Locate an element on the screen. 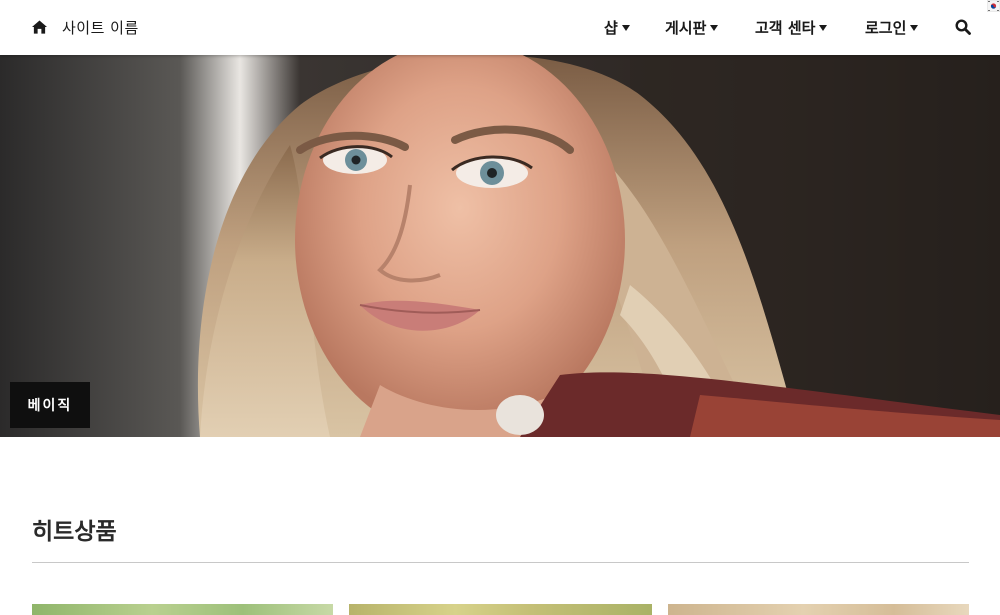 This screenshot has width=1000, height=615. nav-label: 게시판 is located at coordinates (686, 27).